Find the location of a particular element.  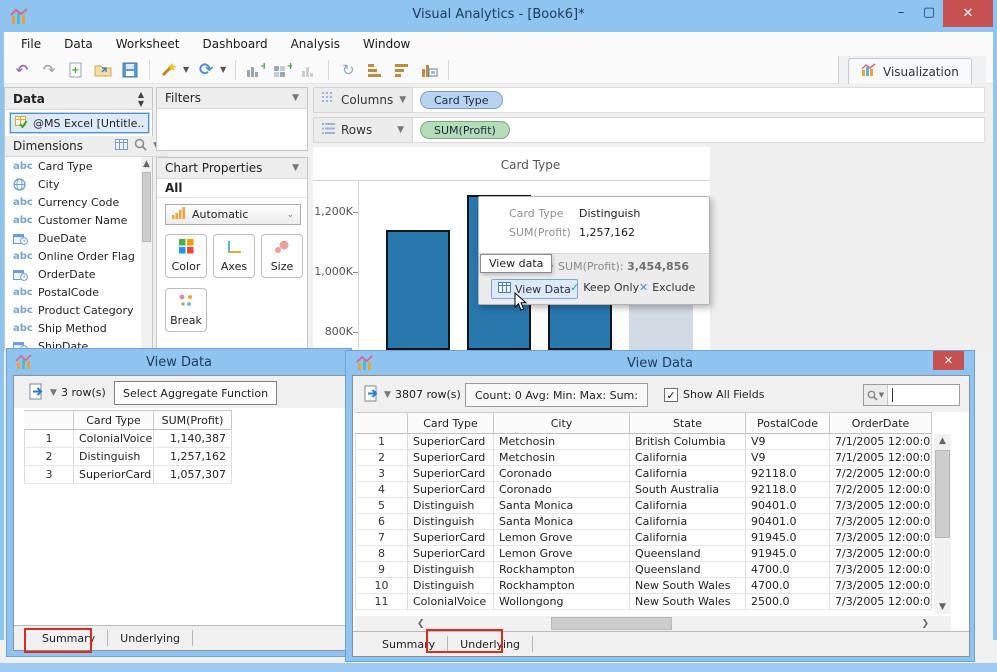

scroll-right-icon: ❯ is located at coordinates (925, 624).